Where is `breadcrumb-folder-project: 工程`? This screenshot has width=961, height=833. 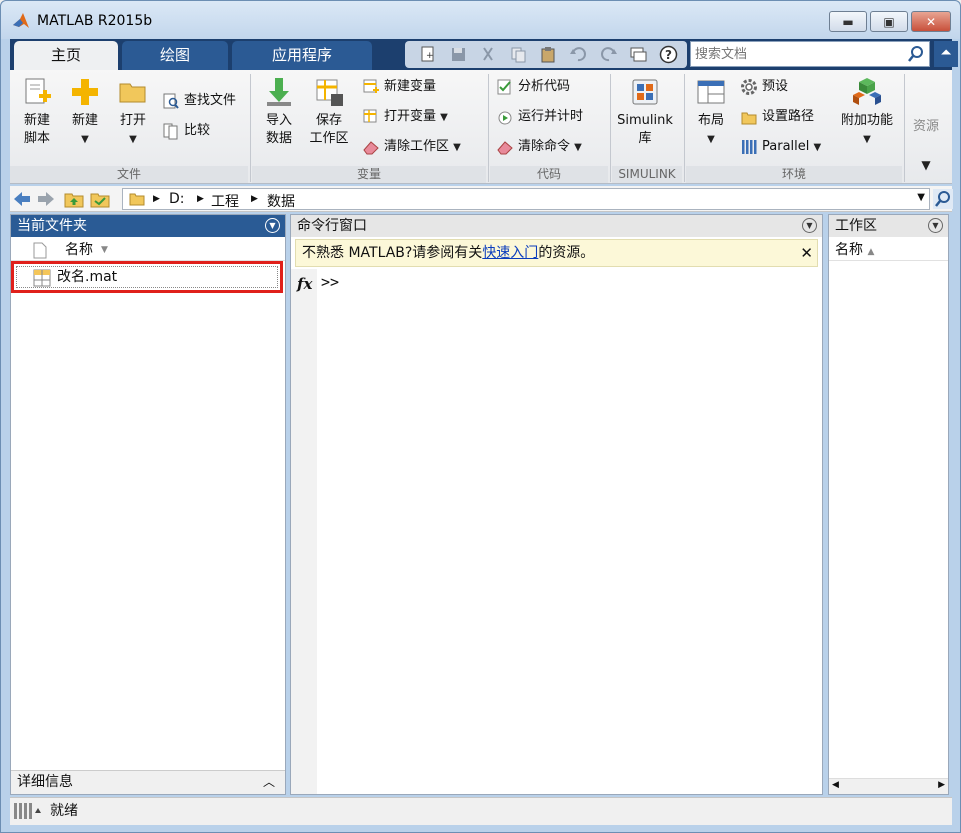
breadcrumb-folder-project: 工程 is located at coordinates (225, 201).